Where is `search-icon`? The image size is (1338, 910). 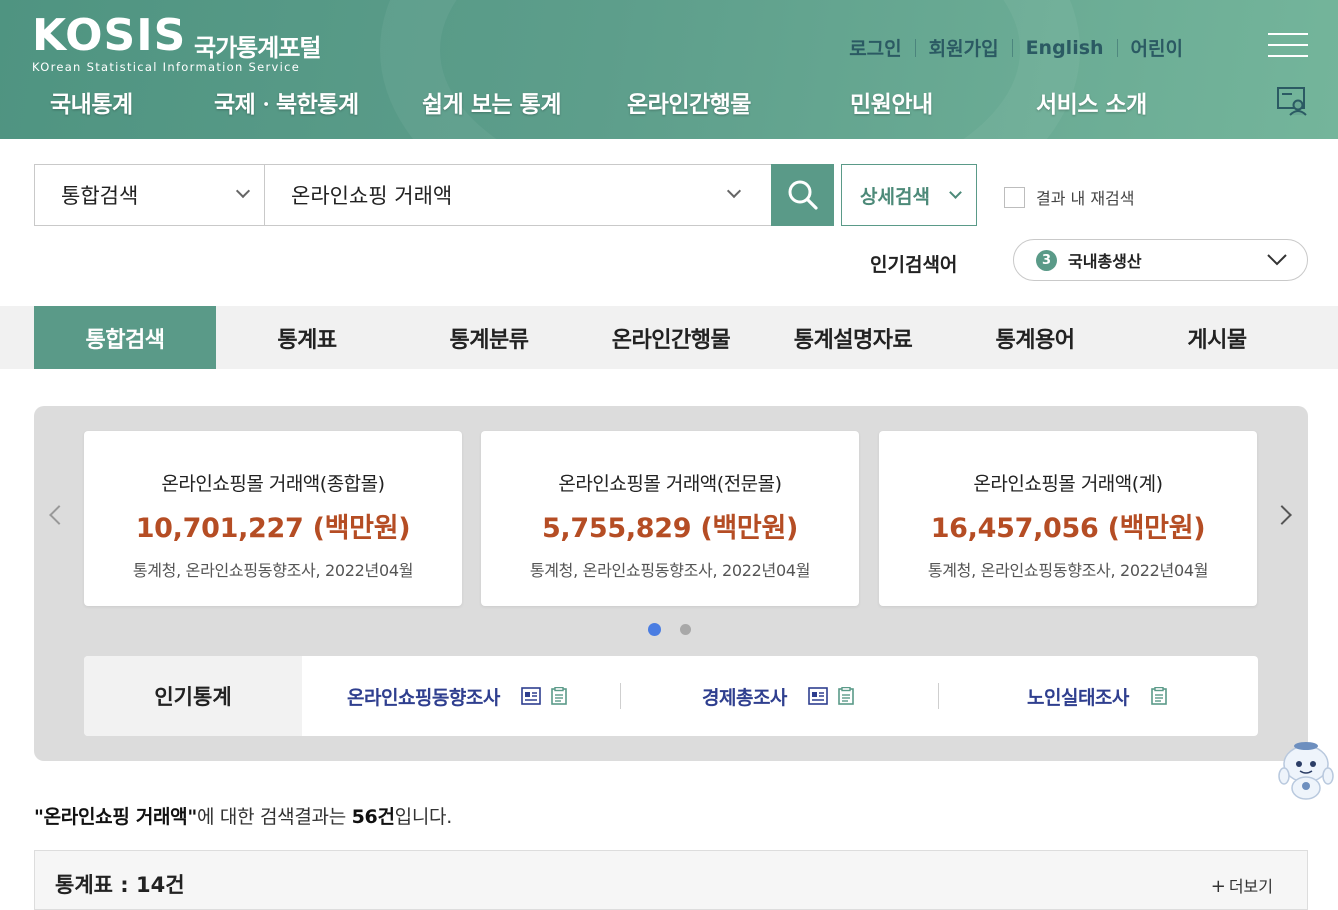
search-icon is located at coordinates (803, 195).